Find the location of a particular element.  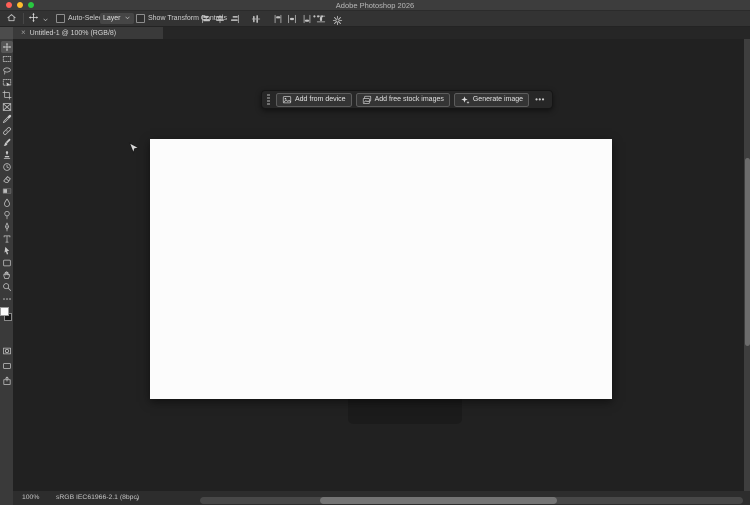

vertical-scrollbar is located at coordinates (747, 265).